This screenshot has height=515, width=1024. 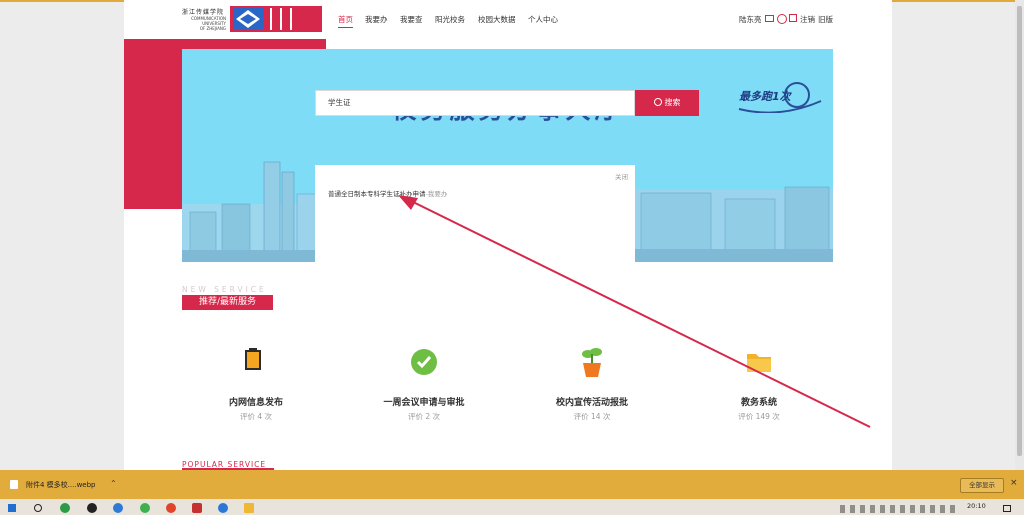 What do you see at coordinates (249, 508) in the screenshot?
I see `taskbar-folder-icon` at bounding box center [249, 508].